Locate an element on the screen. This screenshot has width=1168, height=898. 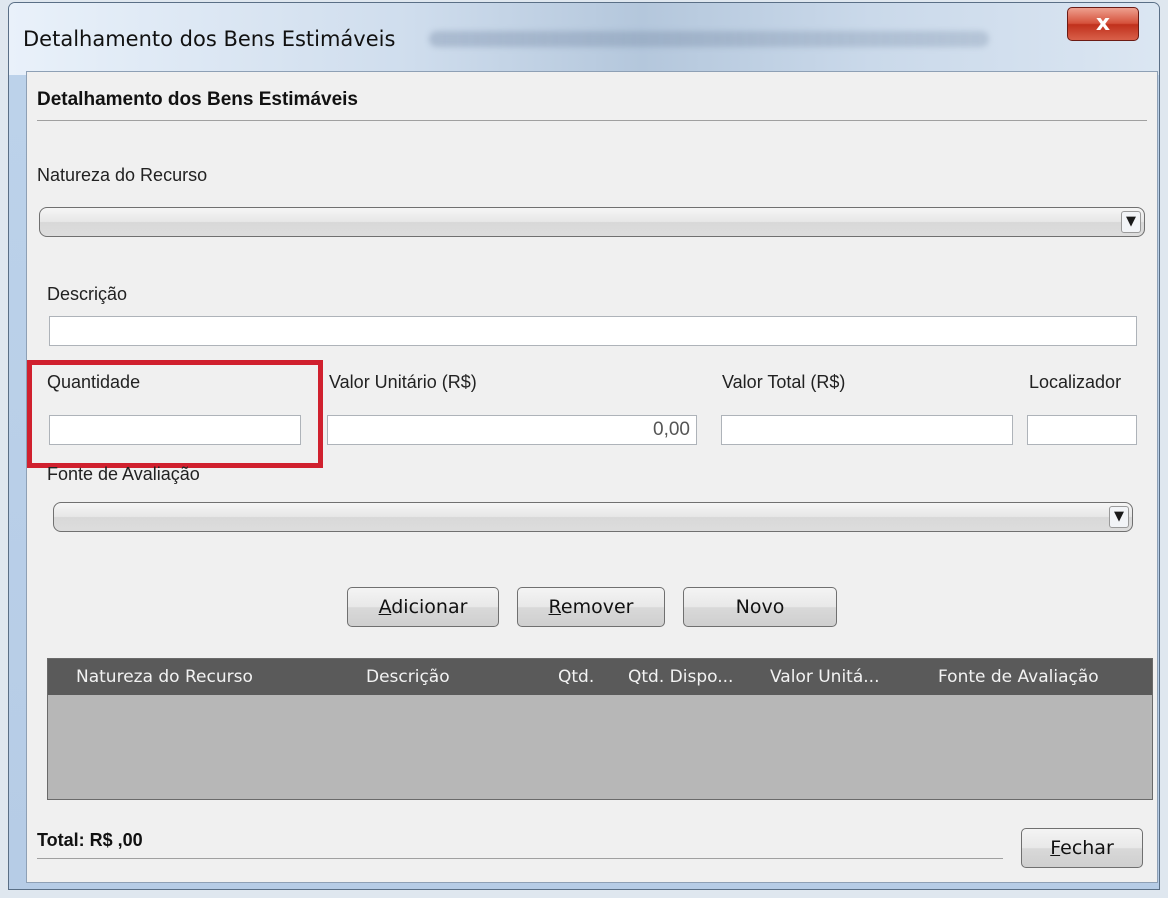
fechar-button: Fechar is located at coordinates (1082, 848).